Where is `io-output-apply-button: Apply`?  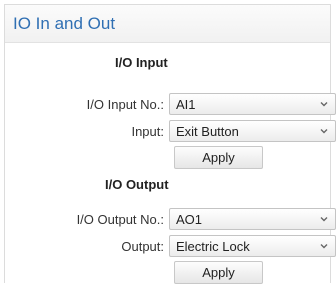 io-output-apply-button: Apply is located at coordinates (218, 272).